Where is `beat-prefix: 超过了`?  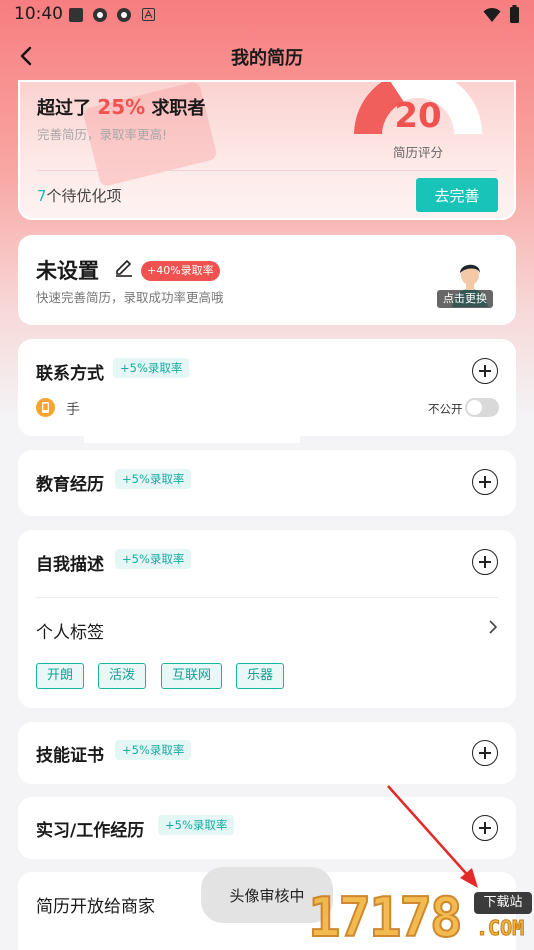 beat-prefix: 超过了 is located at coordinates (64, 108).